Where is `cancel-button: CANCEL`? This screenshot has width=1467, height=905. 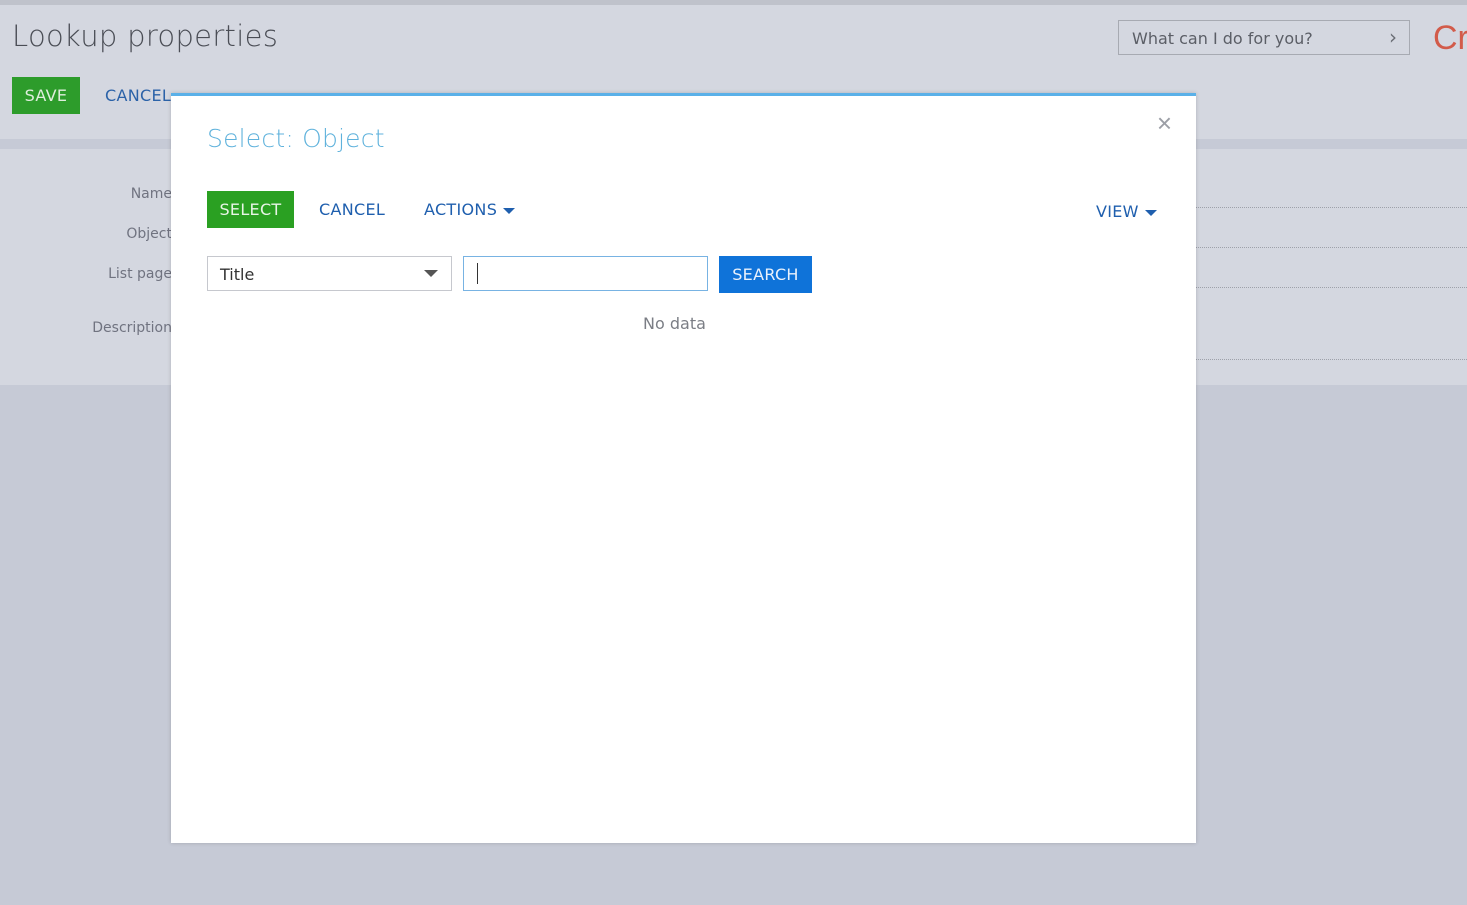 cancel-button: CANCEL is located at coordinates (138, 95).